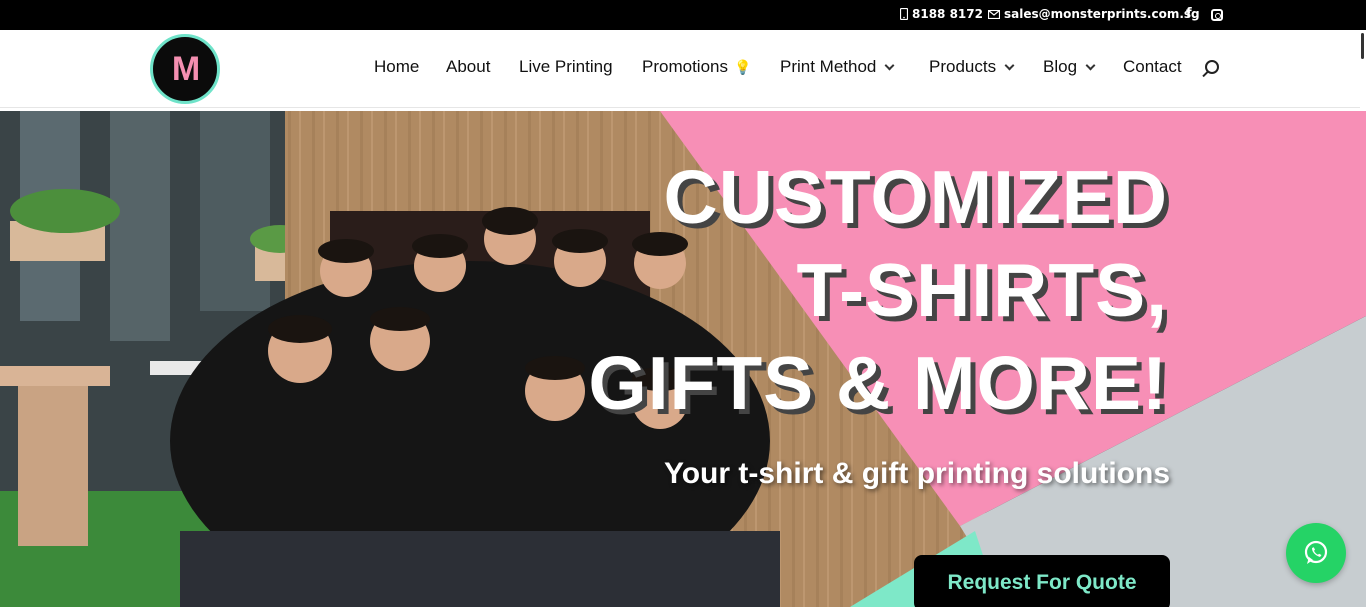 Image resolution: width=1366 pixels, height=607 pixels. Describe the element at coordinates (1362, 46) in the screenshot. I see `scrollbar-thumb` at that location.